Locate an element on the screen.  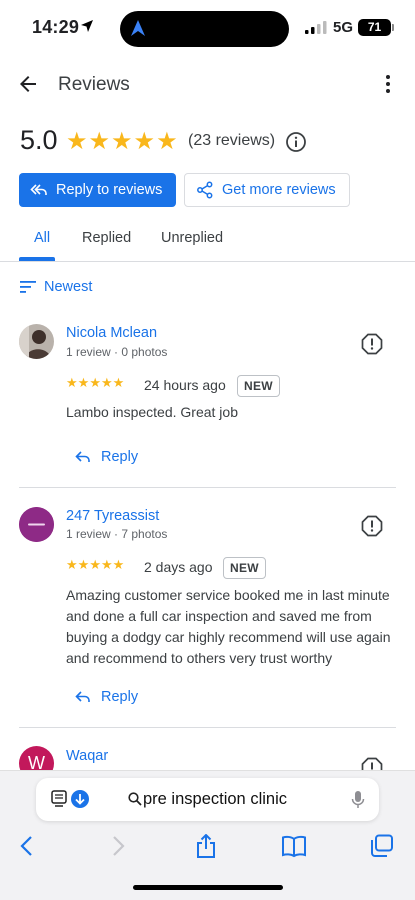
reply-to-reviews-label: Reply to reviews is located at coordinates (109, 190).